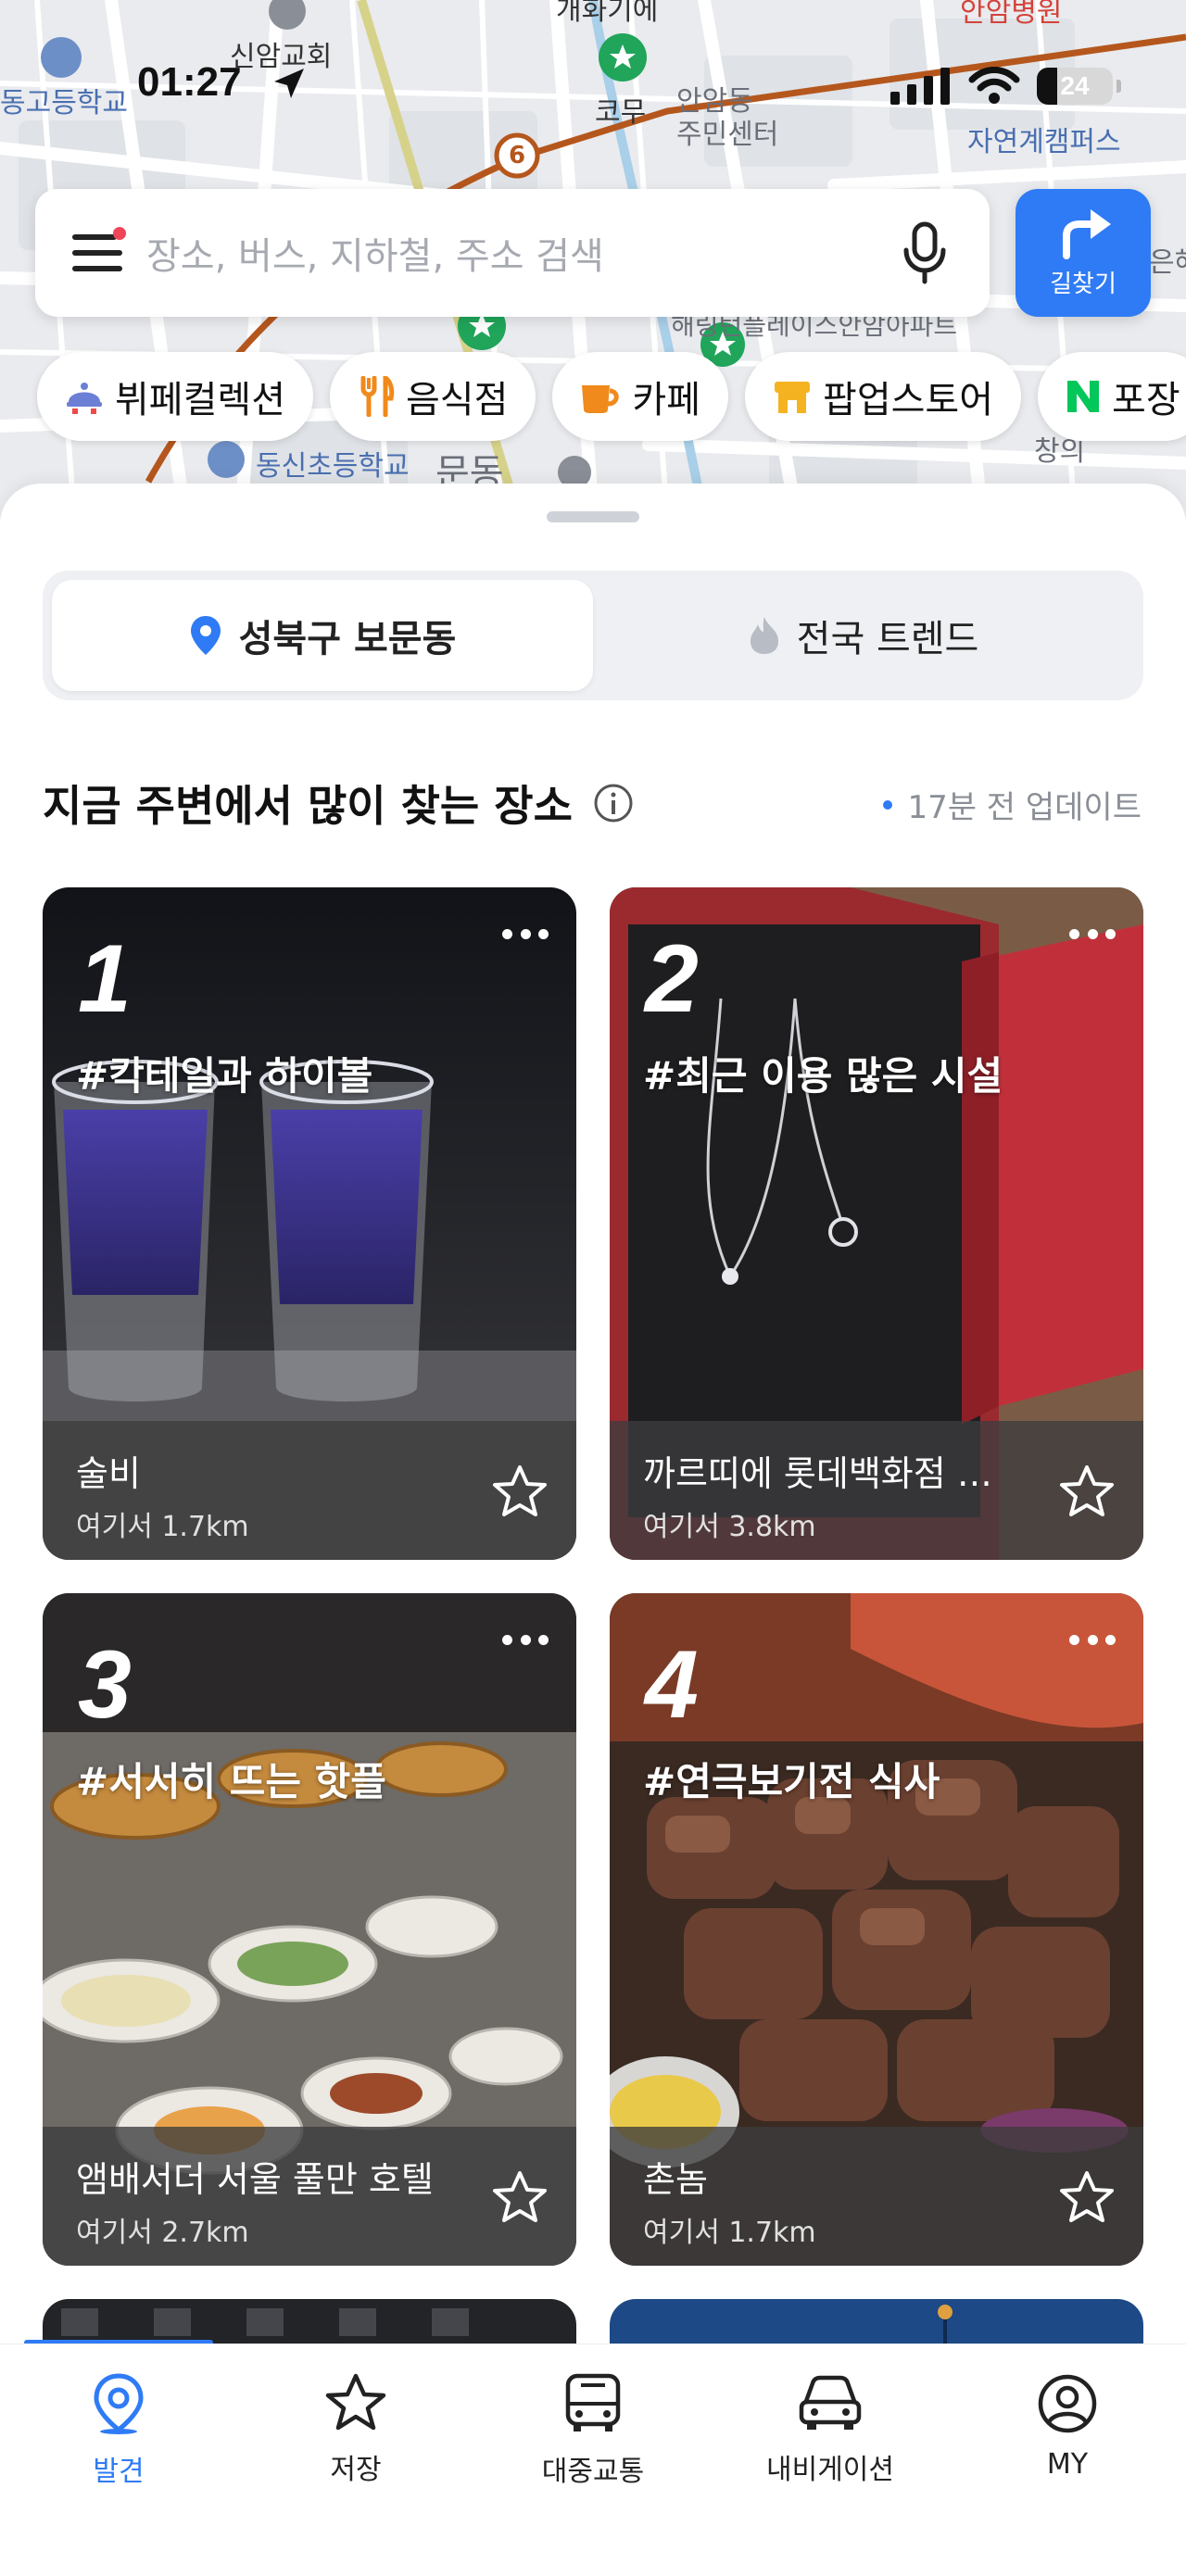  What do you see at coordinates (376, 396) in the screenshot?
I see `fork-knife-icon` at bounding box center [376, 396].